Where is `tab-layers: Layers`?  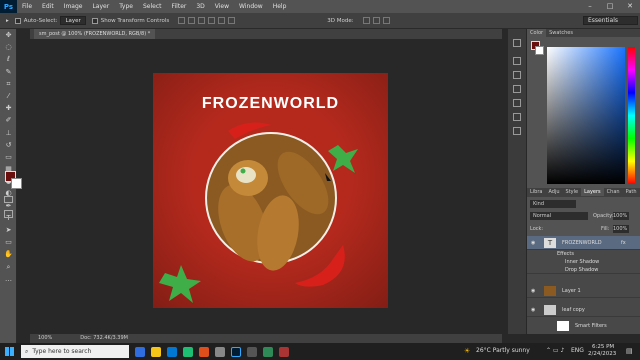
tab-layers: Layers is located at coordinates (592, 192).